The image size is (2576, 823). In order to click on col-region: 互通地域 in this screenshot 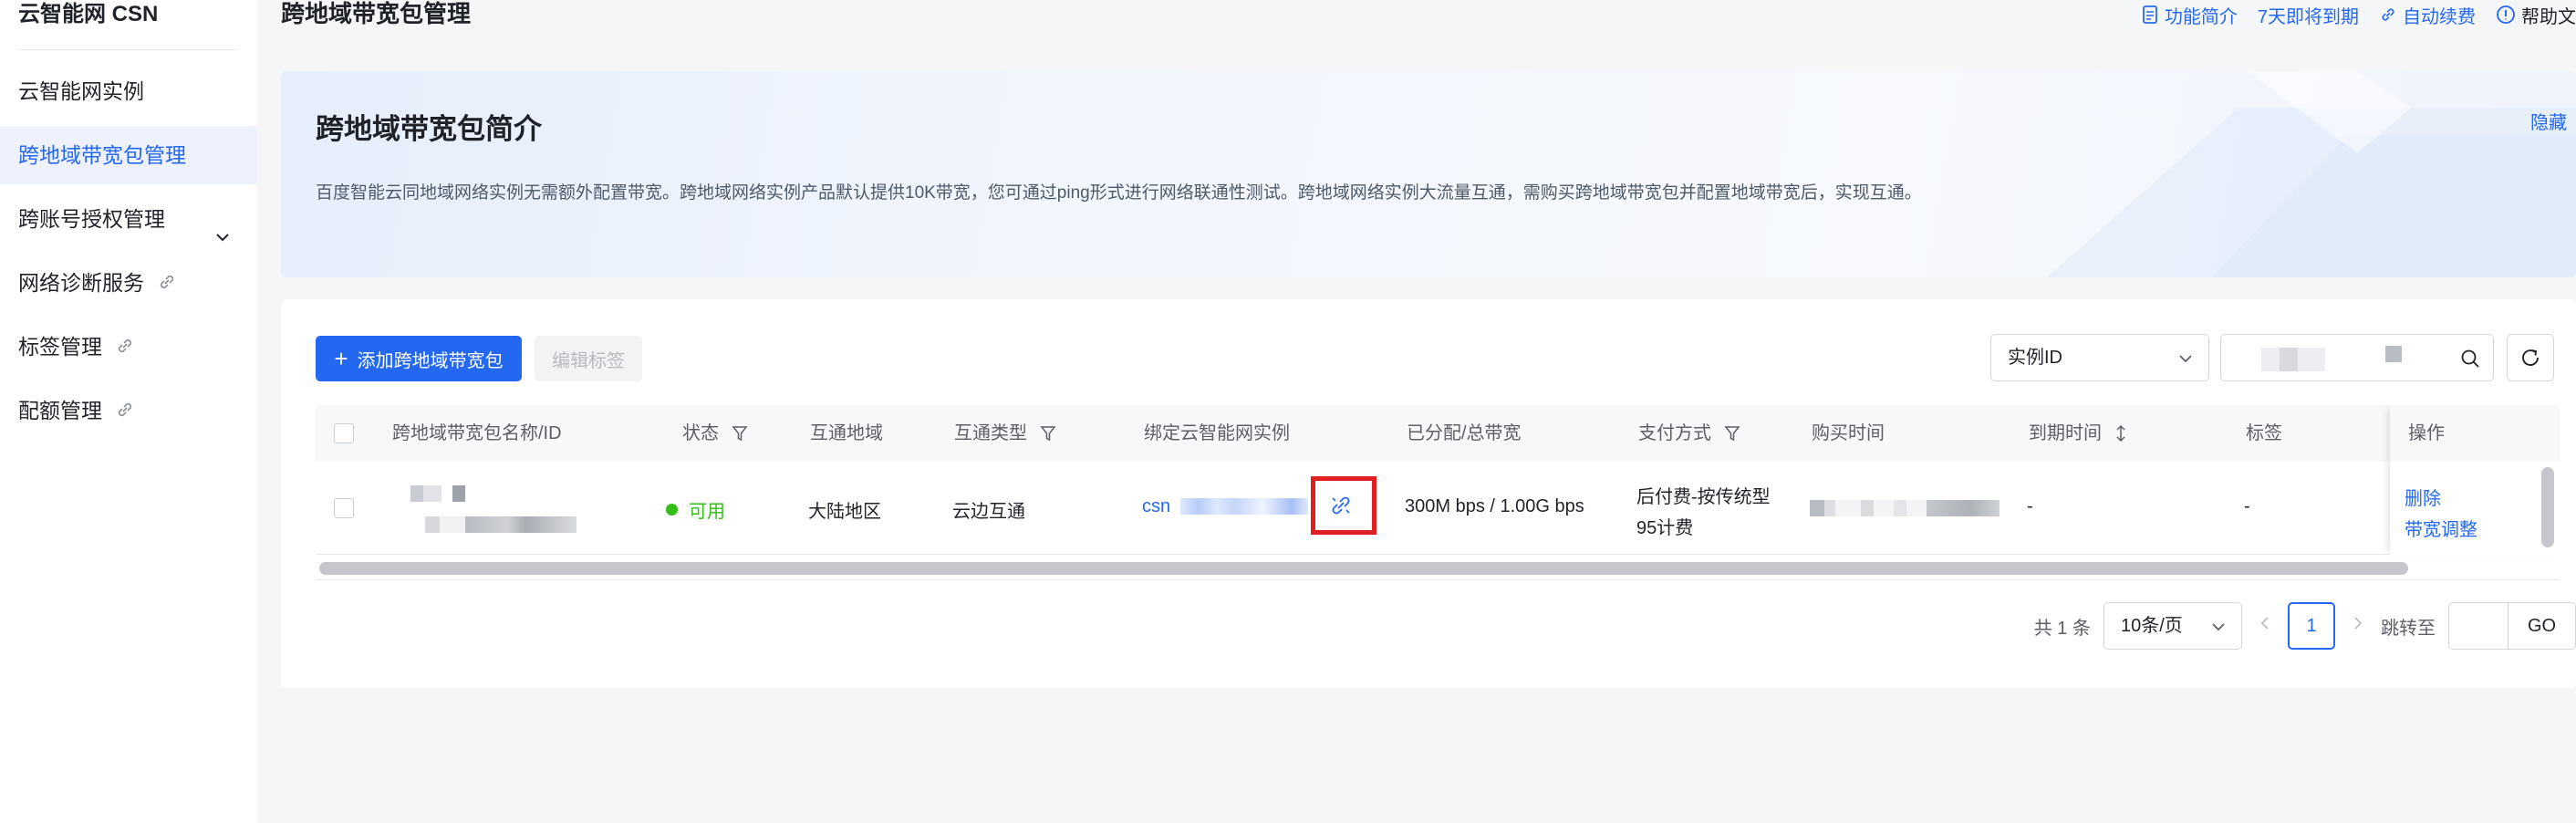, I will do `click(846, 434)`.